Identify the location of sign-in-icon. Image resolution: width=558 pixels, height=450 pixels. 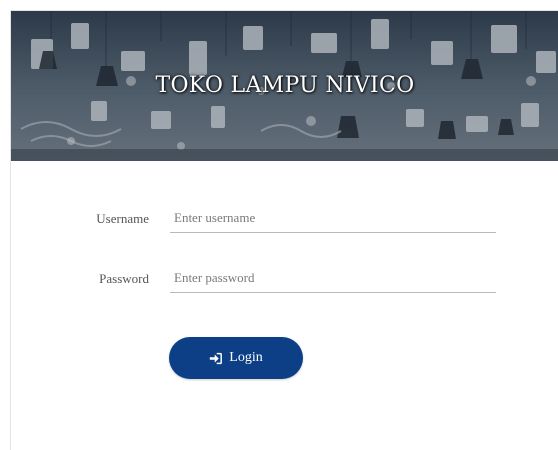
(216, 358).